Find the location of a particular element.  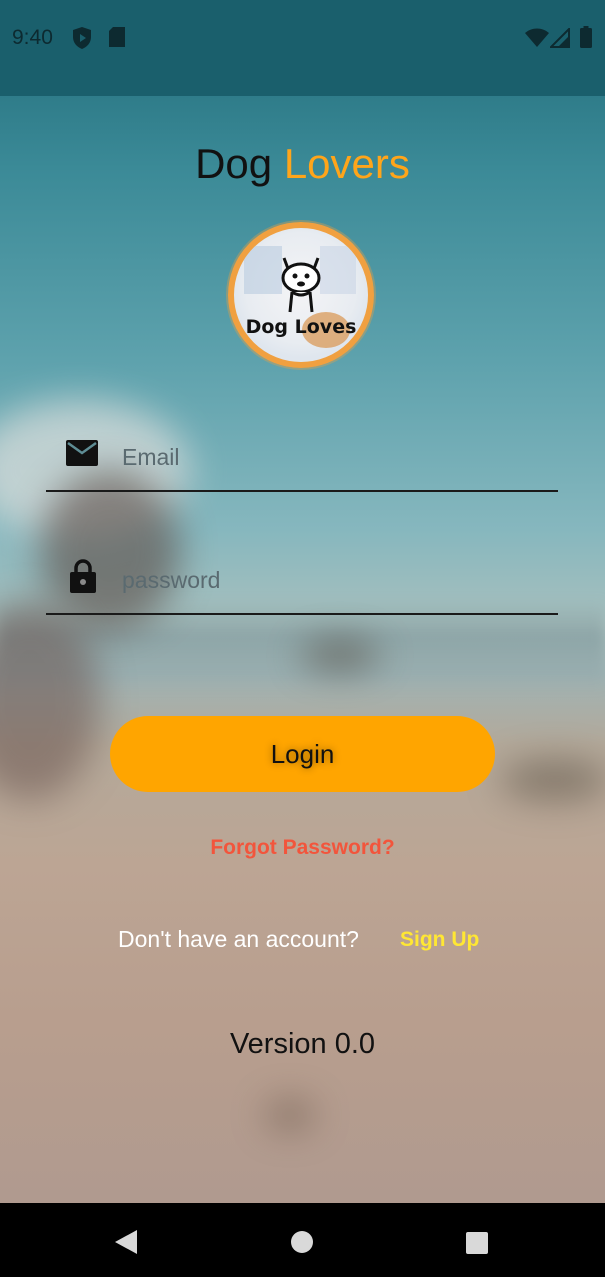

app-title: Dog Lovers is located at coordinates (302, 164).